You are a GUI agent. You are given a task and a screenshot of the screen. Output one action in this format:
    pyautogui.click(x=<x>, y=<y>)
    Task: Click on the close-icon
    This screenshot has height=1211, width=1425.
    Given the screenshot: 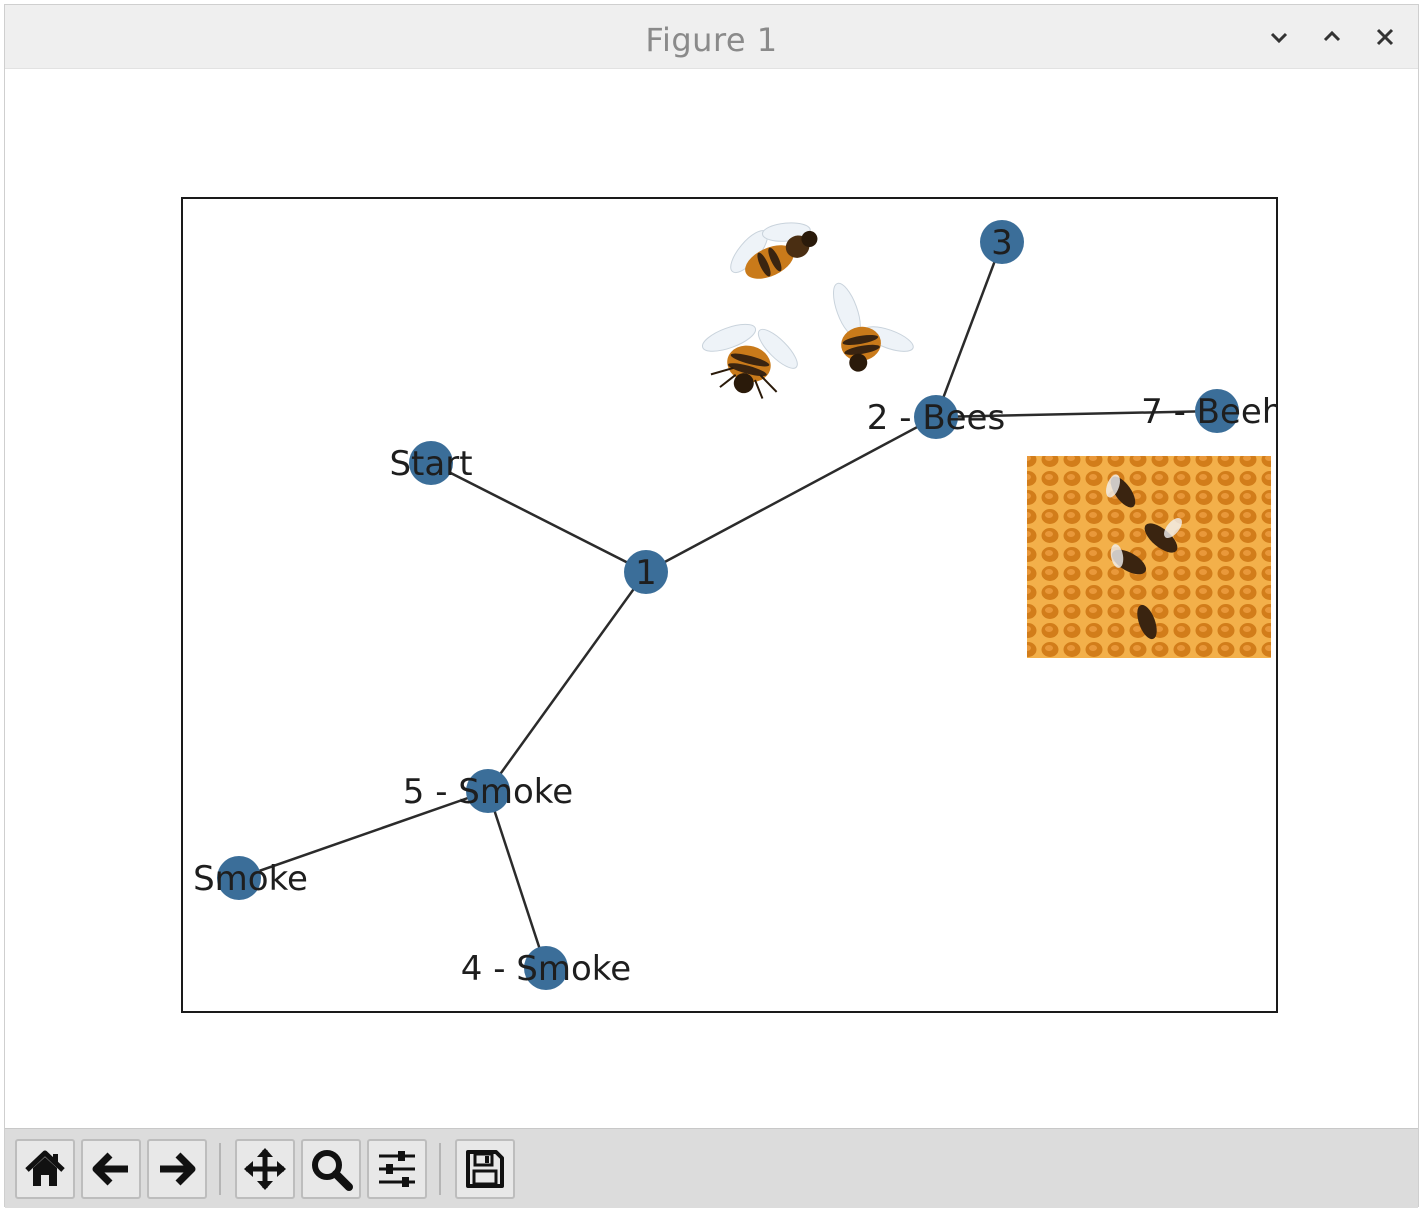 What is the action you would take?
    pyautogui.click(x=1385, y=37)
    